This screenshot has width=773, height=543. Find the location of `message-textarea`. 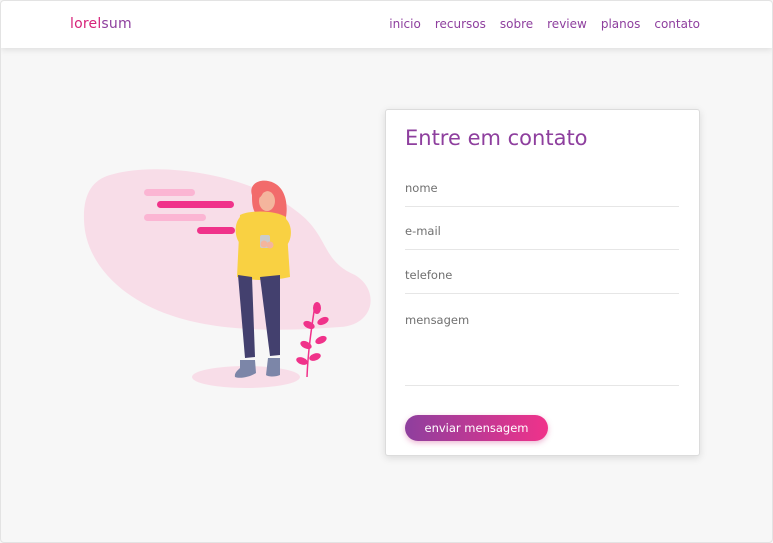

message-textarea is located at coordinates (542, 349).